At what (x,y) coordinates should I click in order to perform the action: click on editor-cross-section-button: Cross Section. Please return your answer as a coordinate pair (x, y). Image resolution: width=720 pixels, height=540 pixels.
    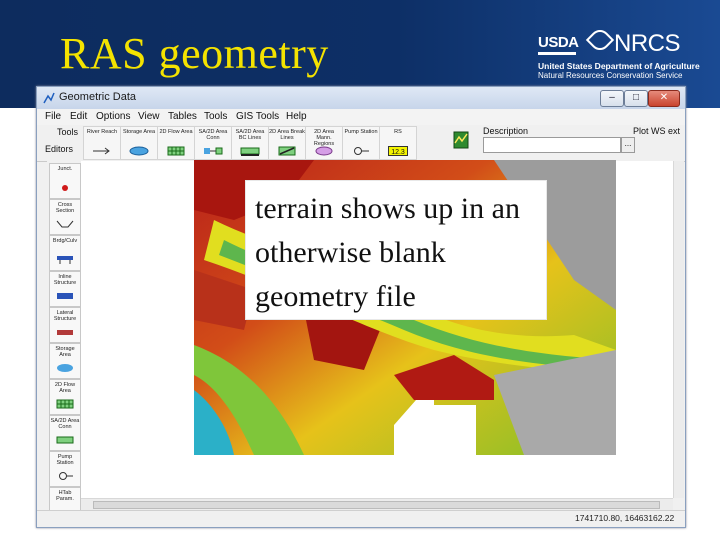
    Looking at the image, I should click on (65, 217).